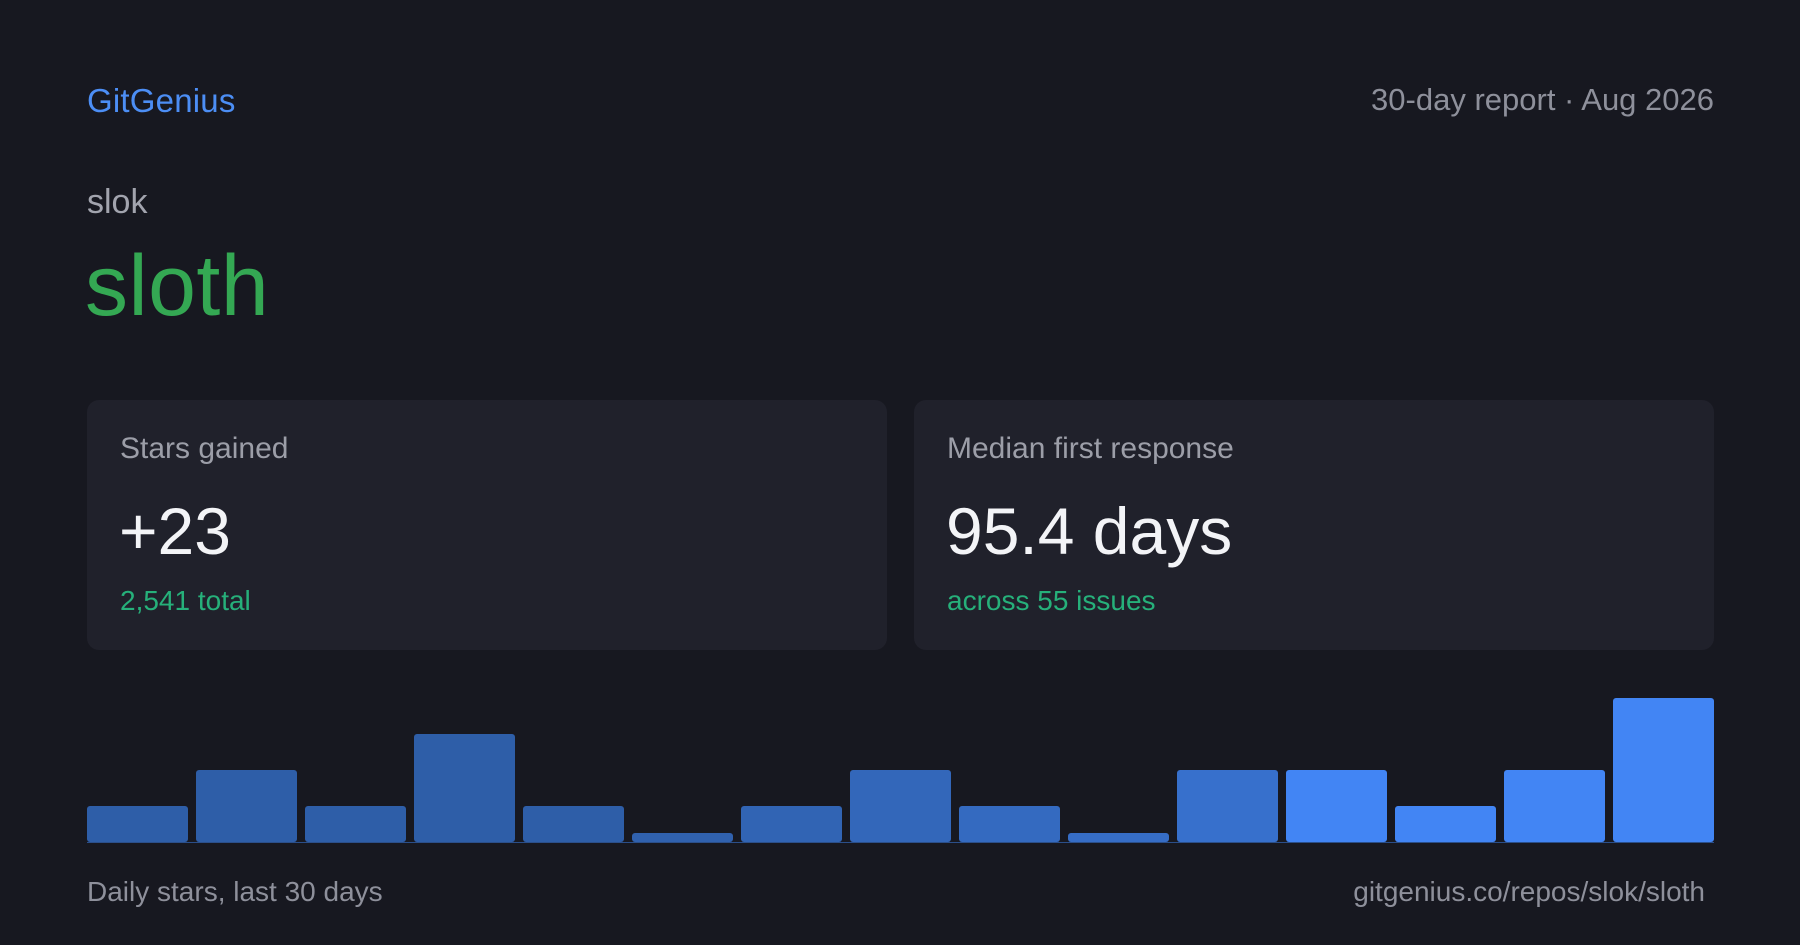  I want to click on repo-name: sloth, so click(177, 286).